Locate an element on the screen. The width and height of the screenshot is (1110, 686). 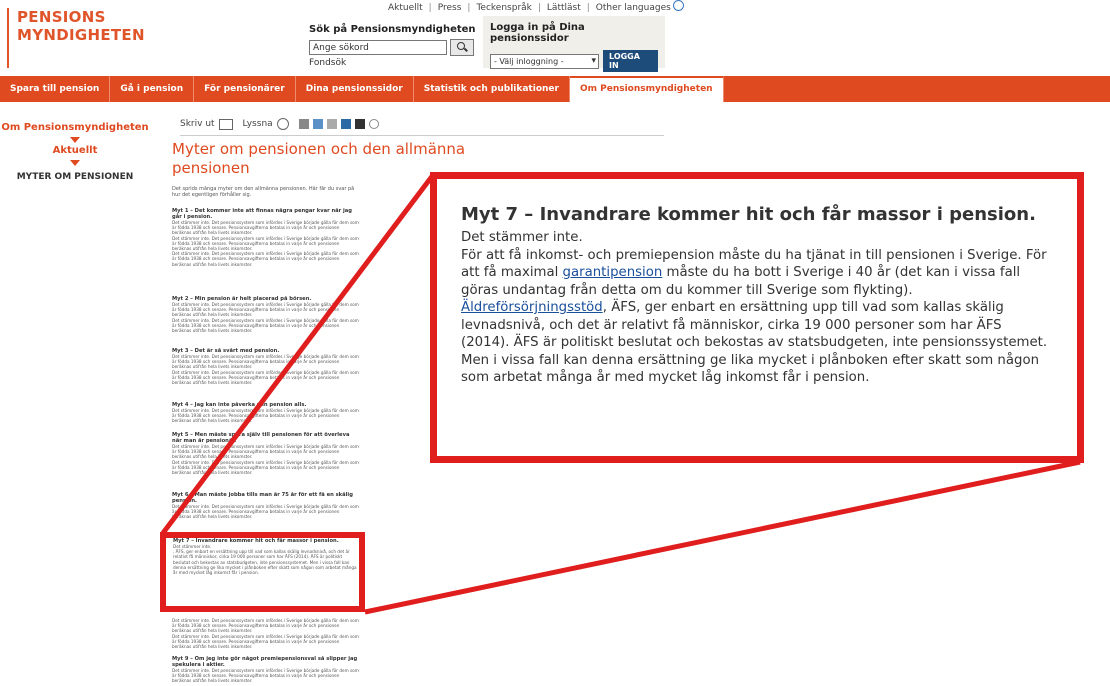
search-button is located at coordinates (462, 47).